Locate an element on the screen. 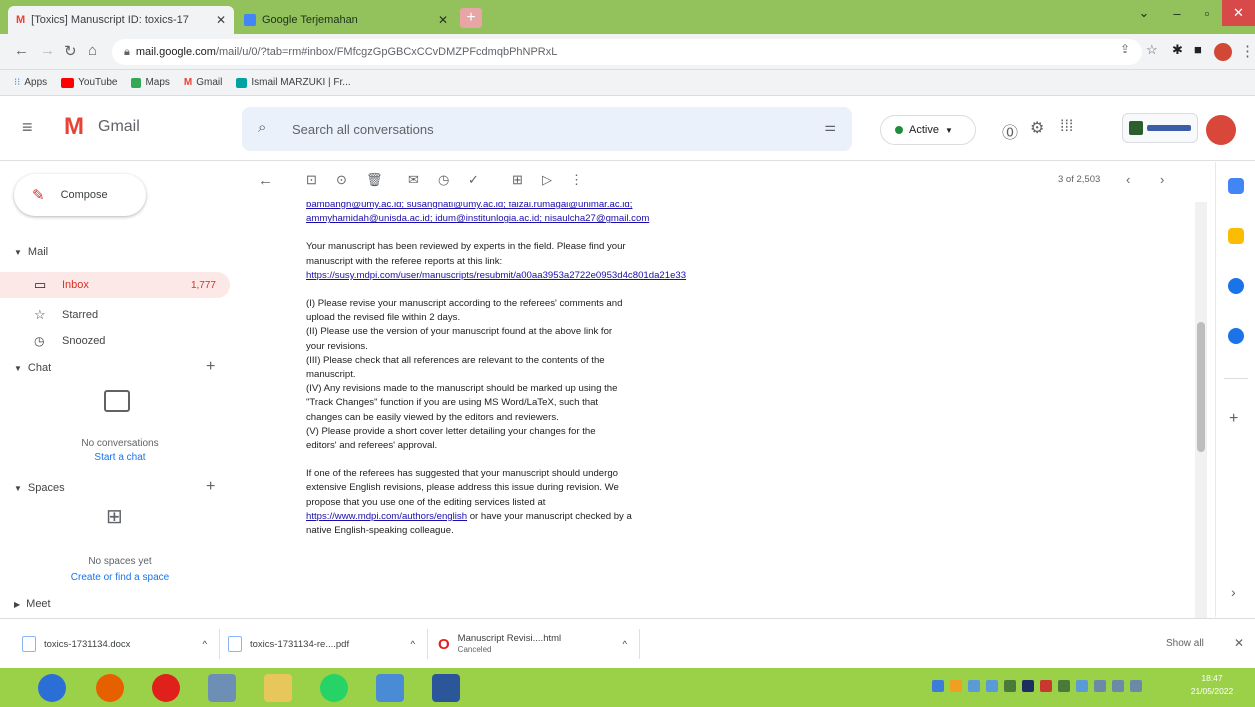 This screenshot has height=707, width=1255. bookmark-youtube: YouTube is located at coordinates (89, 82).